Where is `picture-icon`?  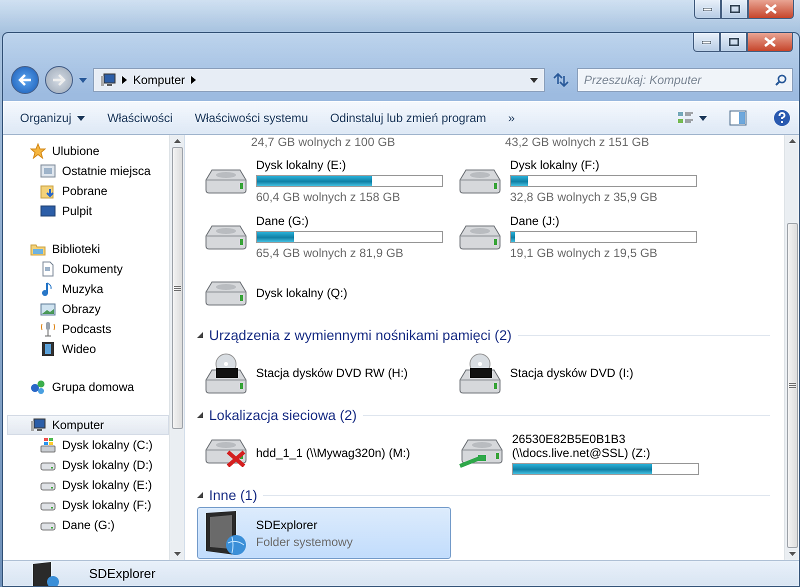
picture-icon is located at coordinates (48, 309).